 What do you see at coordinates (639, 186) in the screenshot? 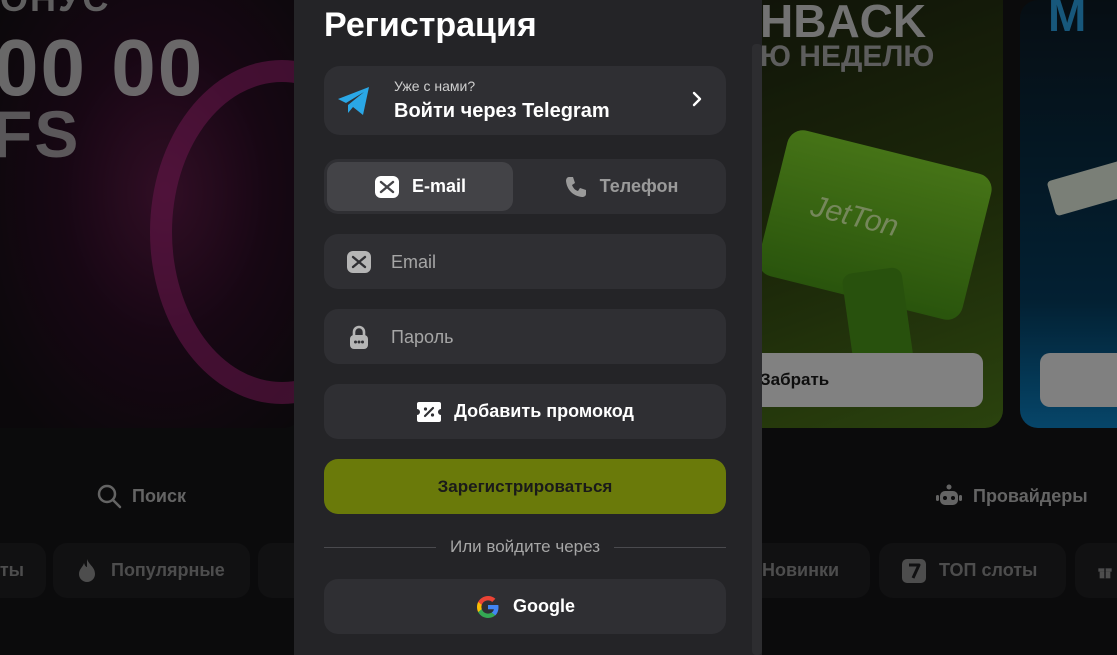
I see `tab-phone-label: Телефон` at bounding box center [639, 186].